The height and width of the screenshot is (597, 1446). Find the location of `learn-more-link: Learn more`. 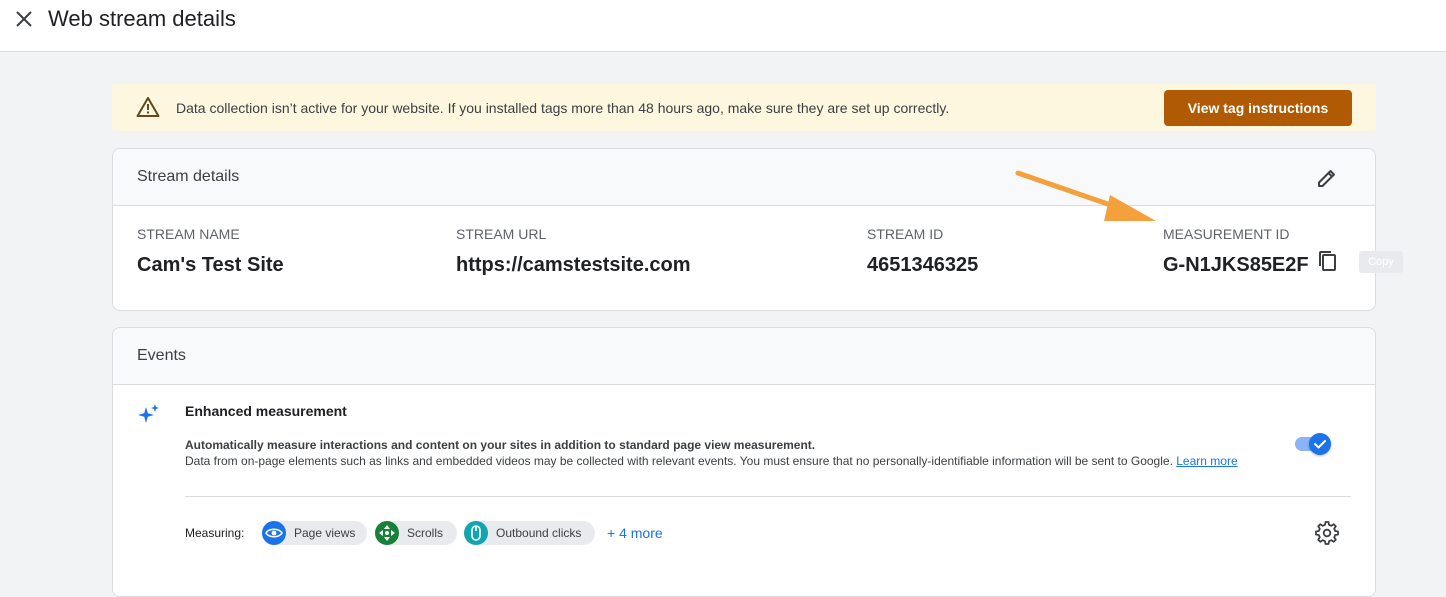

learn-more-link: Learn more is located at coordinates (1206, 461).